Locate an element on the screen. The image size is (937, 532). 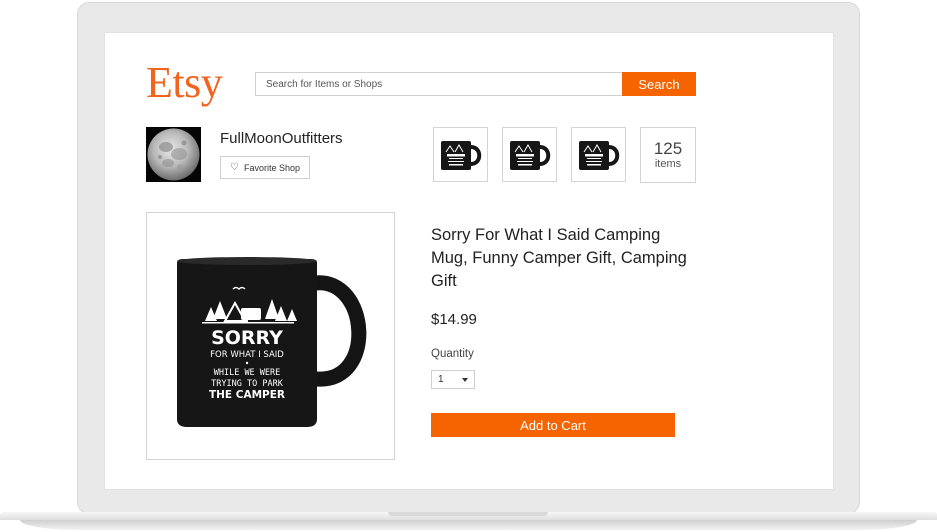
quantity-select: 1 is located at coordinates (453, 379).